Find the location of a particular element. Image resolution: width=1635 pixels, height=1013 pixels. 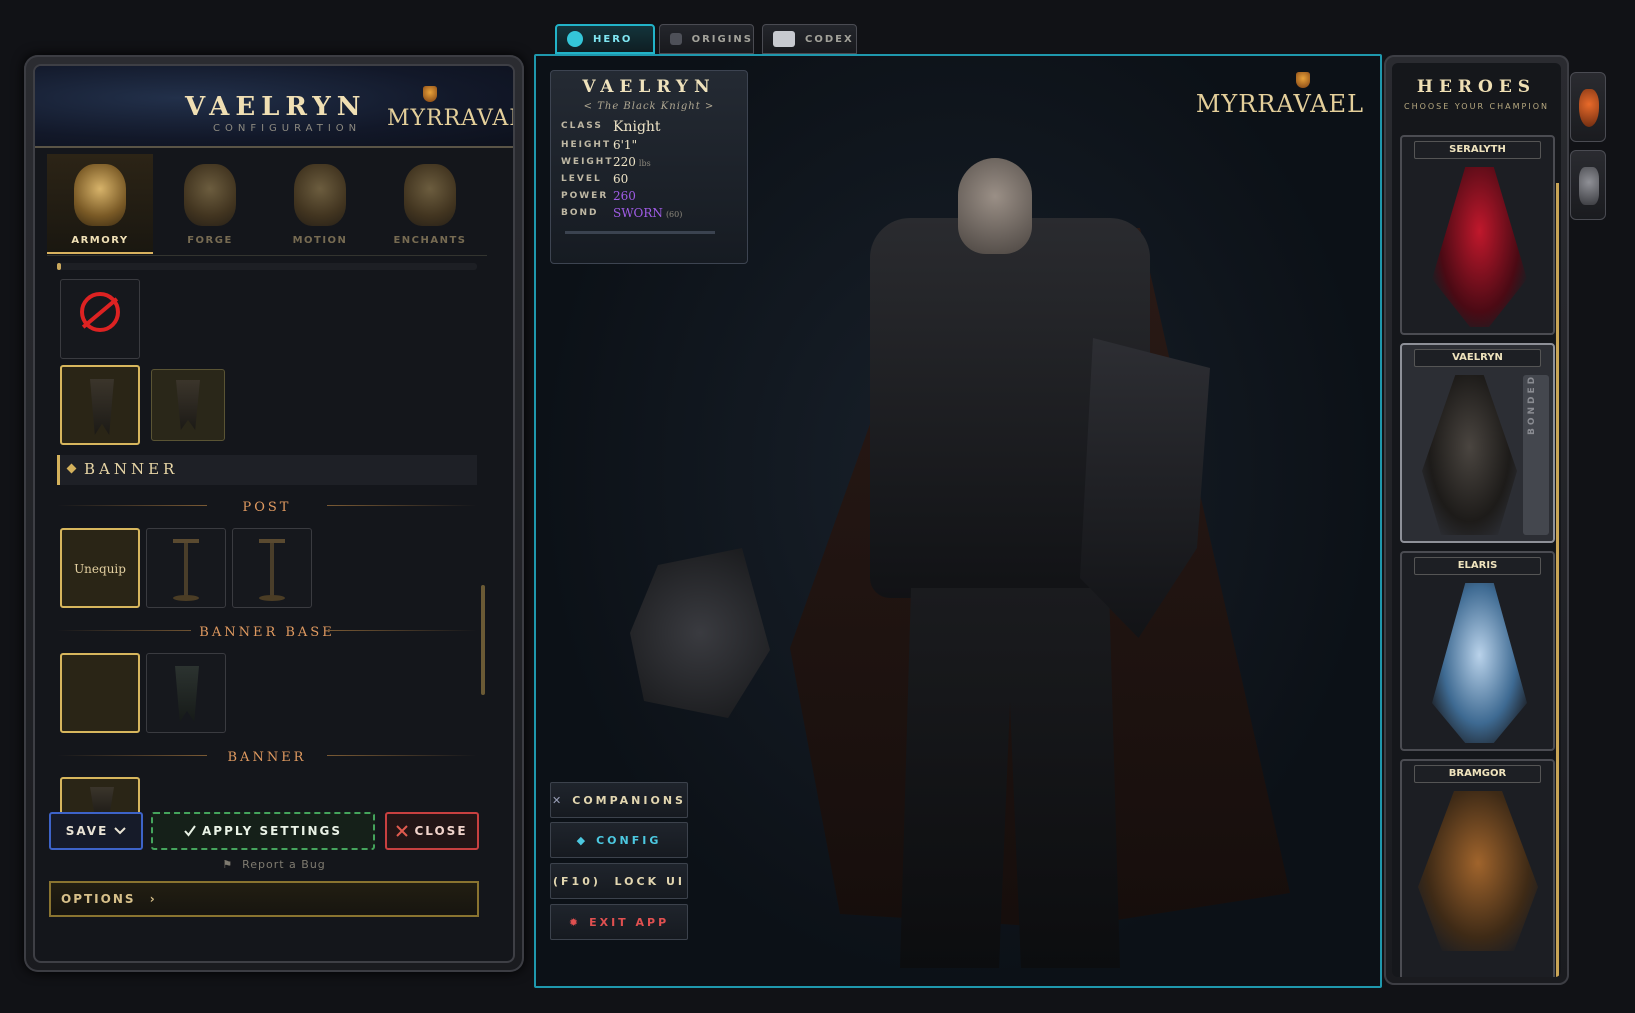

close-button: CLOSE is located at coordinates (432, 831).